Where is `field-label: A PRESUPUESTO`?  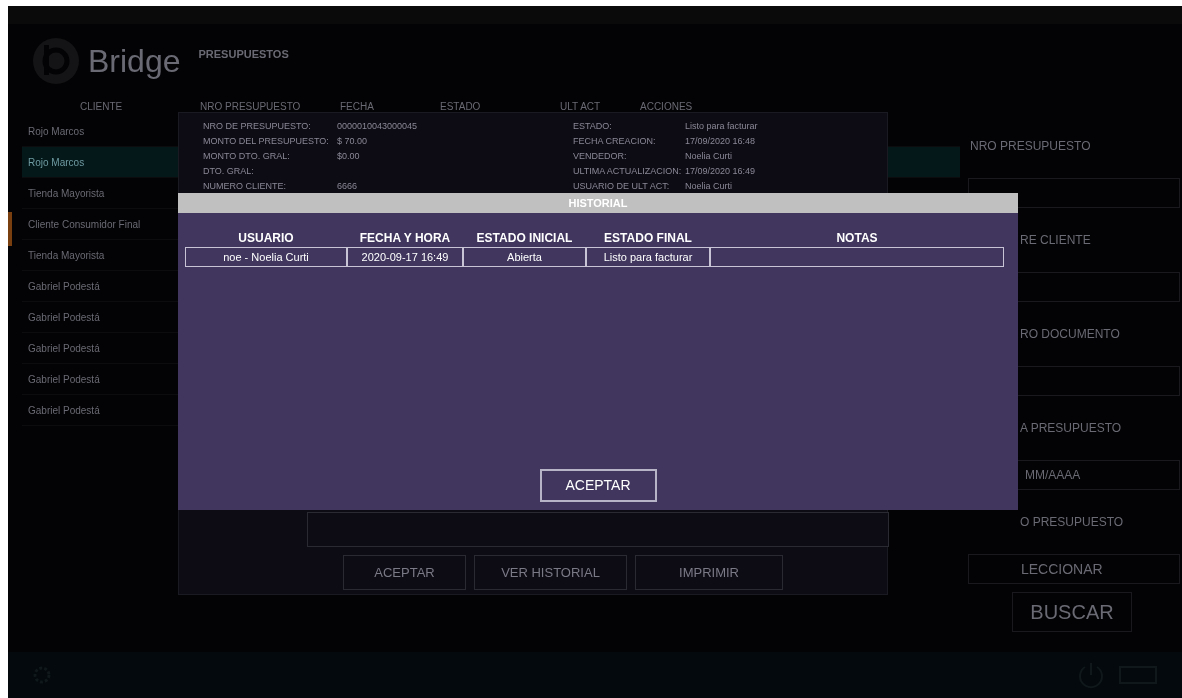 field-label: A PRESUPUESTO is located at coordinates (1071, 428).